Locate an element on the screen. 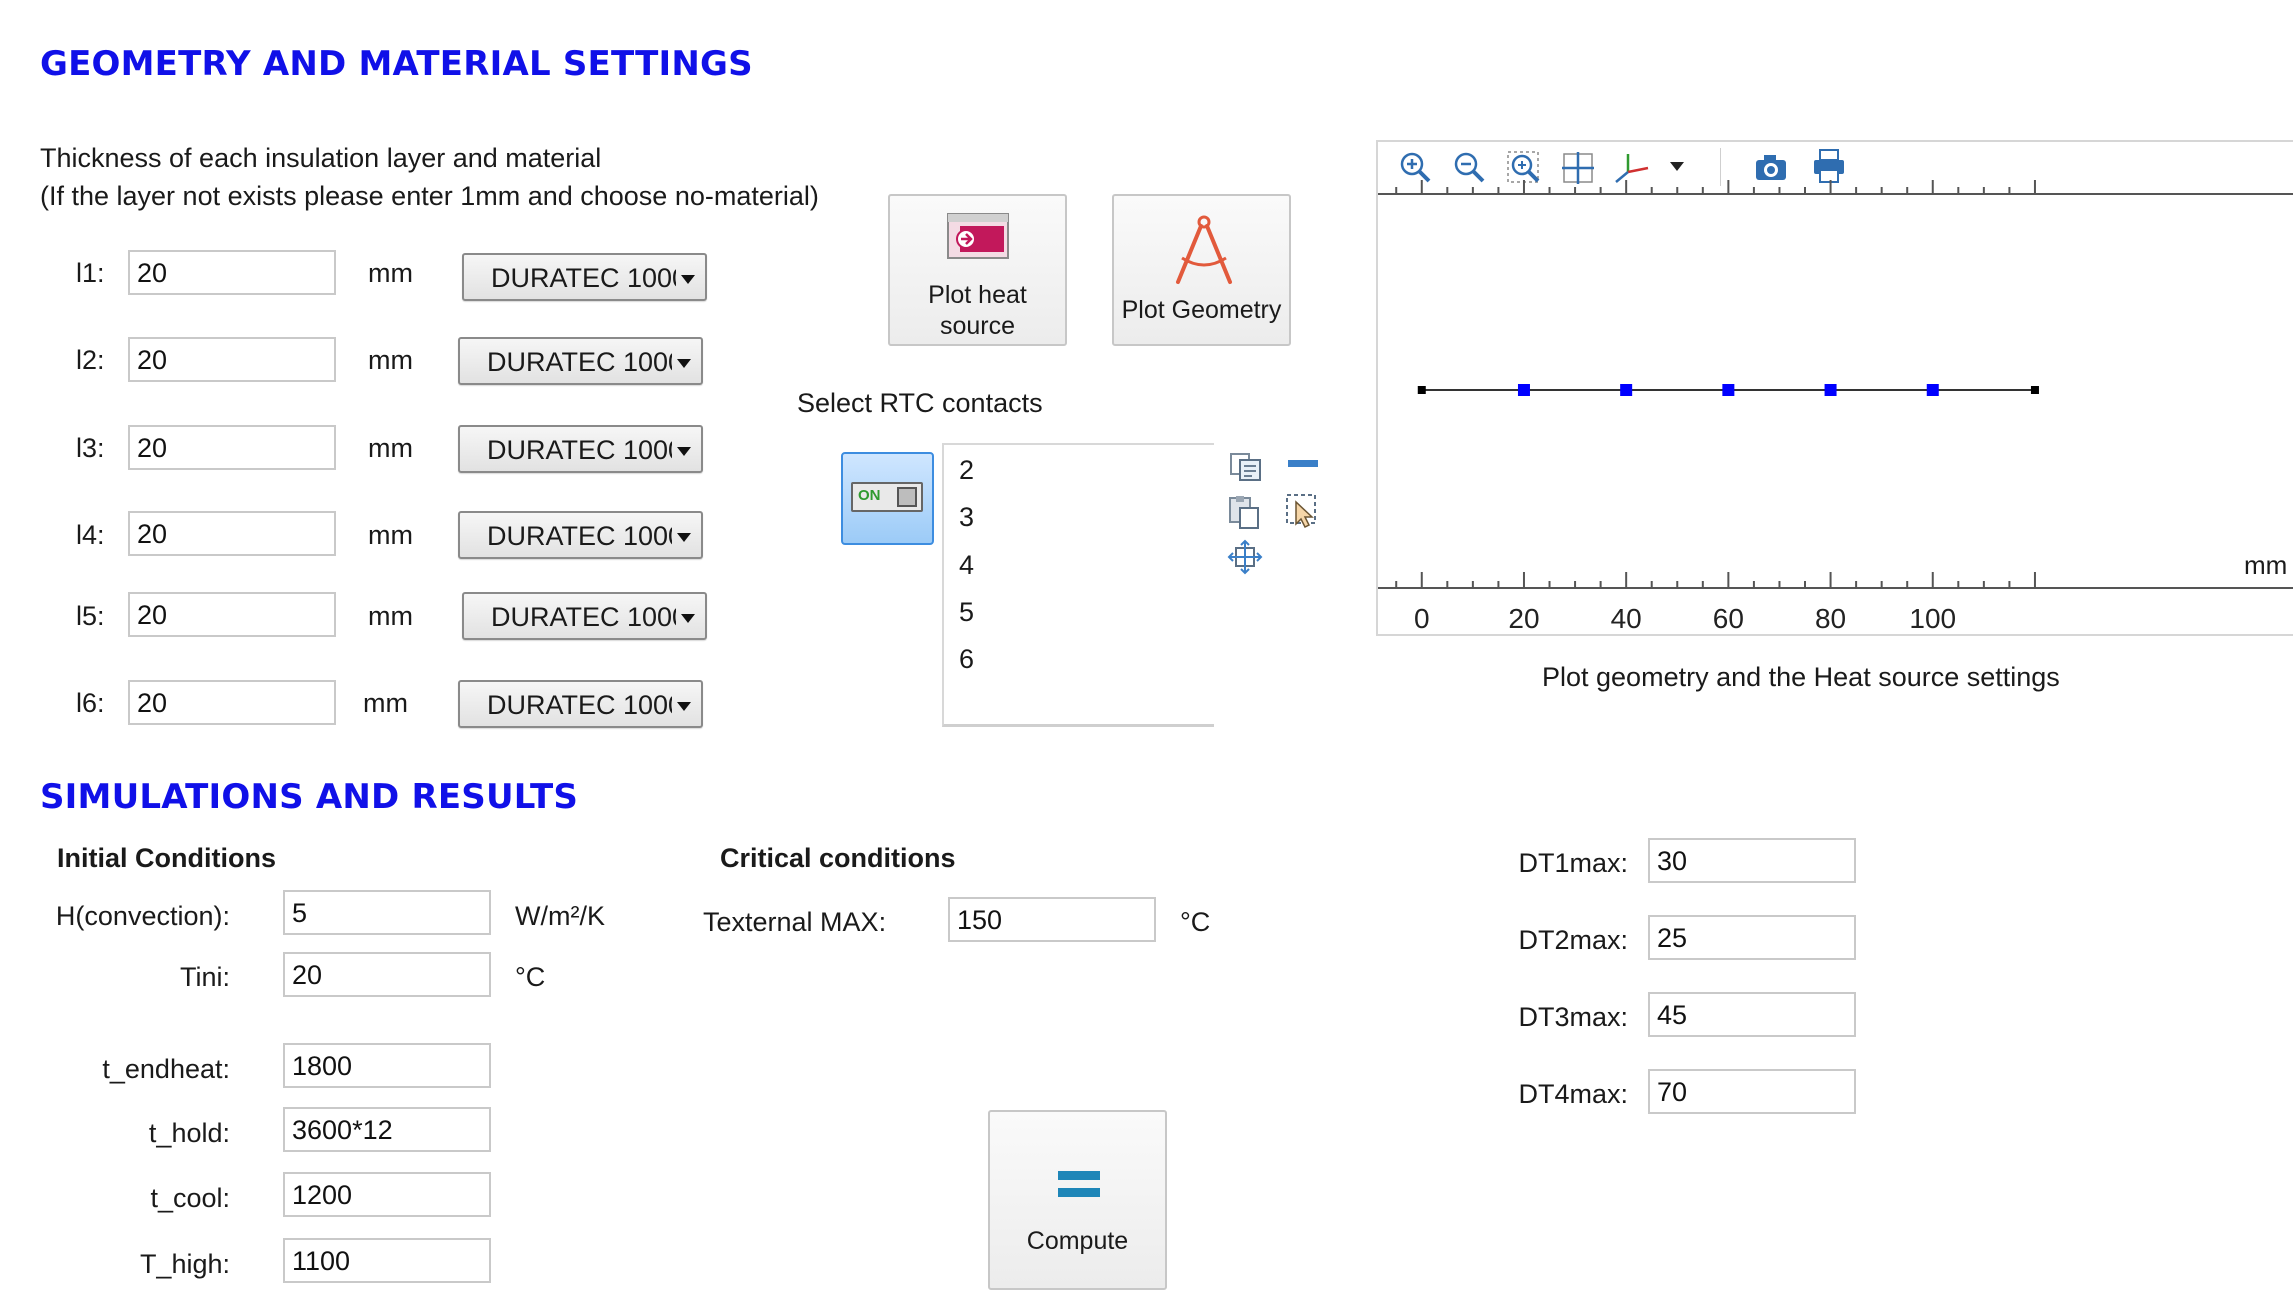 The height and width of the screenshot is (1292, 2293). layer-label: l4: is located at coordinates (90, 535).